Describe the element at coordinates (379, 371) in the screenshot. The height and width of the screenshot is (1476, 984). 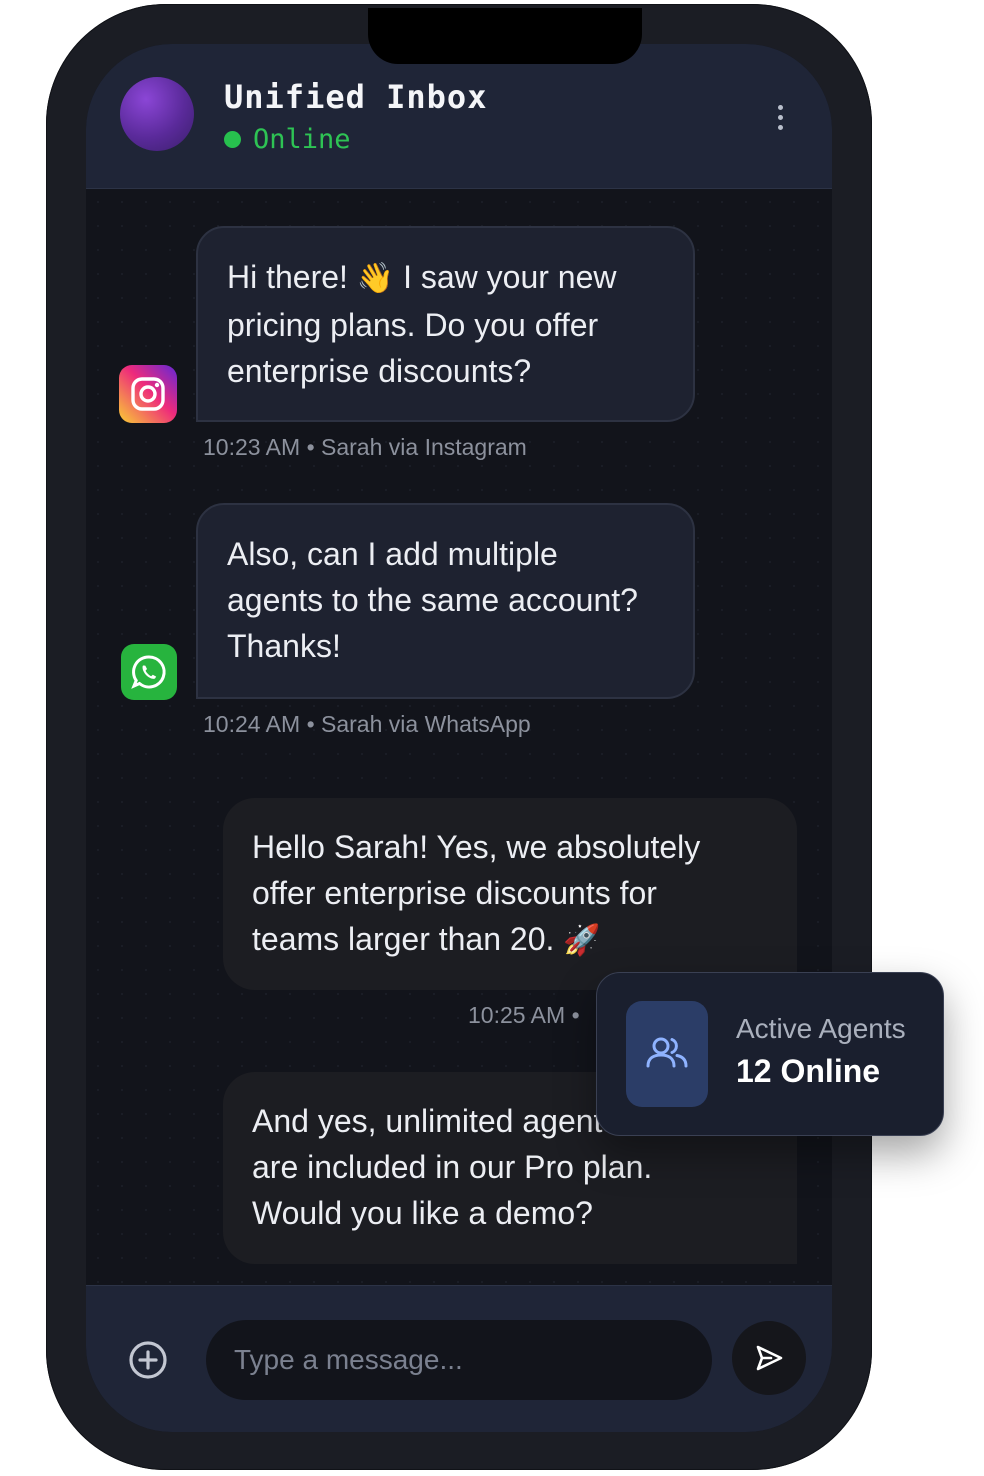
I see `message-line: enterprise discounts?` at that location.